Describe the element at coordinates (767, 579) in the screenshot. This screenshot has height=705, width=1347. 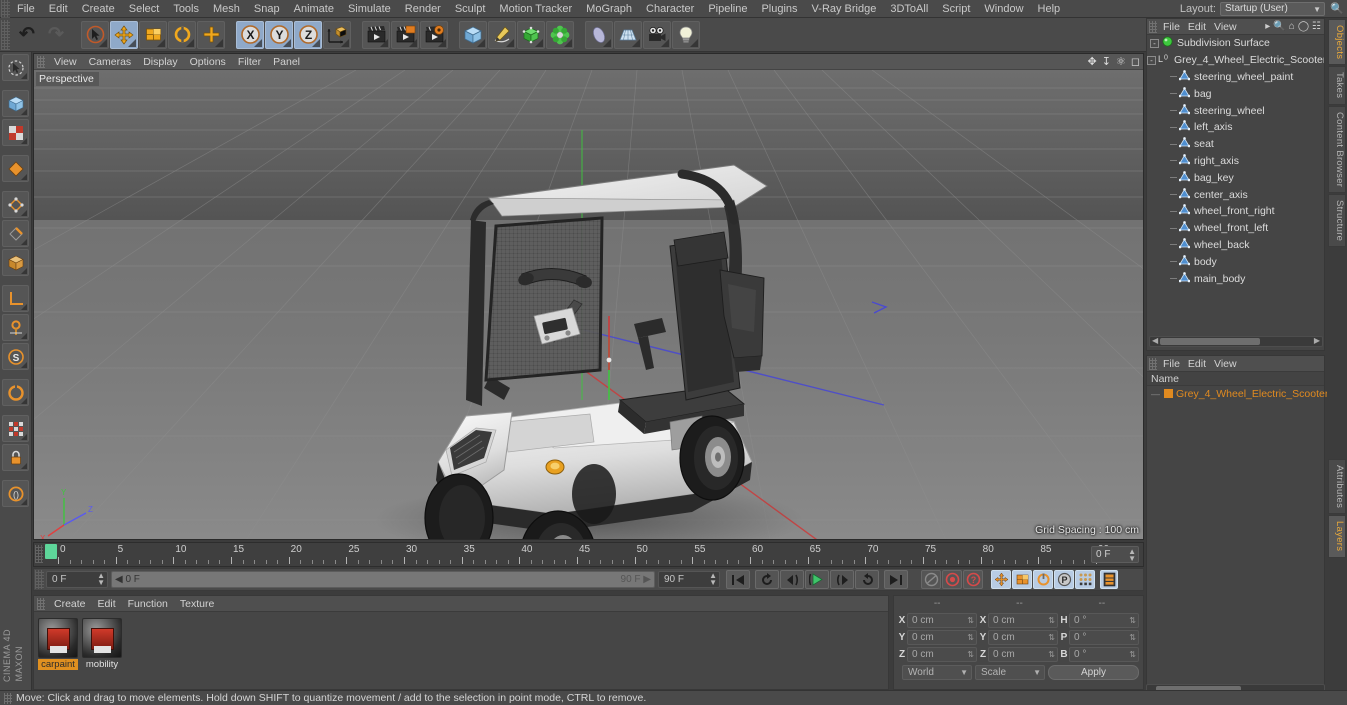
I see `previous-key-button` at that location.